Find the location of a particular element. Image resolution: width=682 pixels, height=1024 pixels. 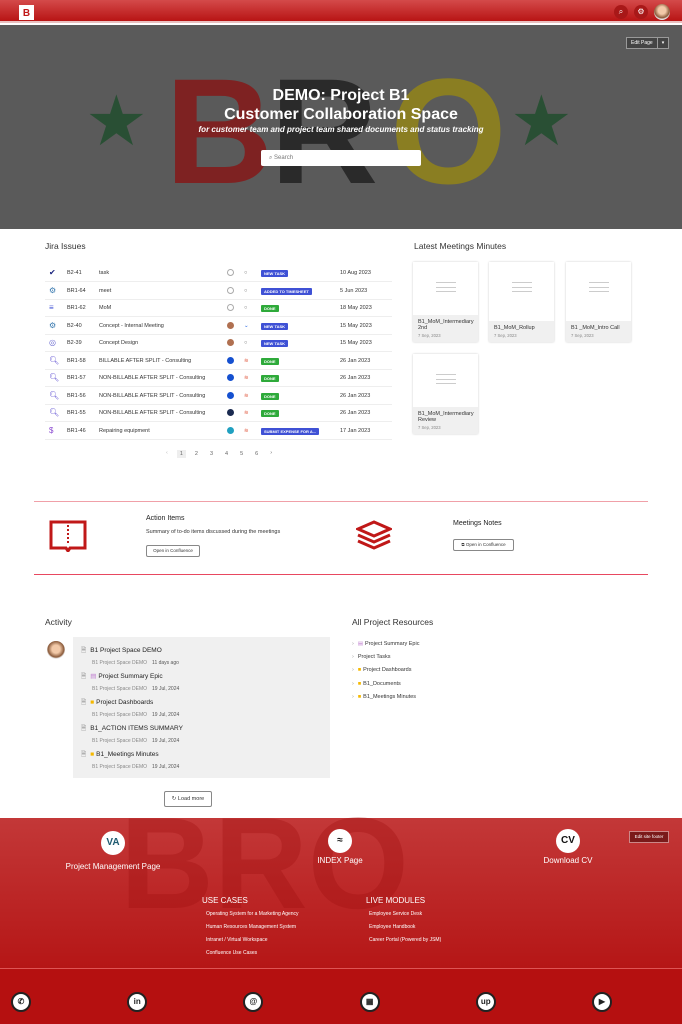

activity-title: B1_Meetings Minutes is located at coordinates (127, 754).